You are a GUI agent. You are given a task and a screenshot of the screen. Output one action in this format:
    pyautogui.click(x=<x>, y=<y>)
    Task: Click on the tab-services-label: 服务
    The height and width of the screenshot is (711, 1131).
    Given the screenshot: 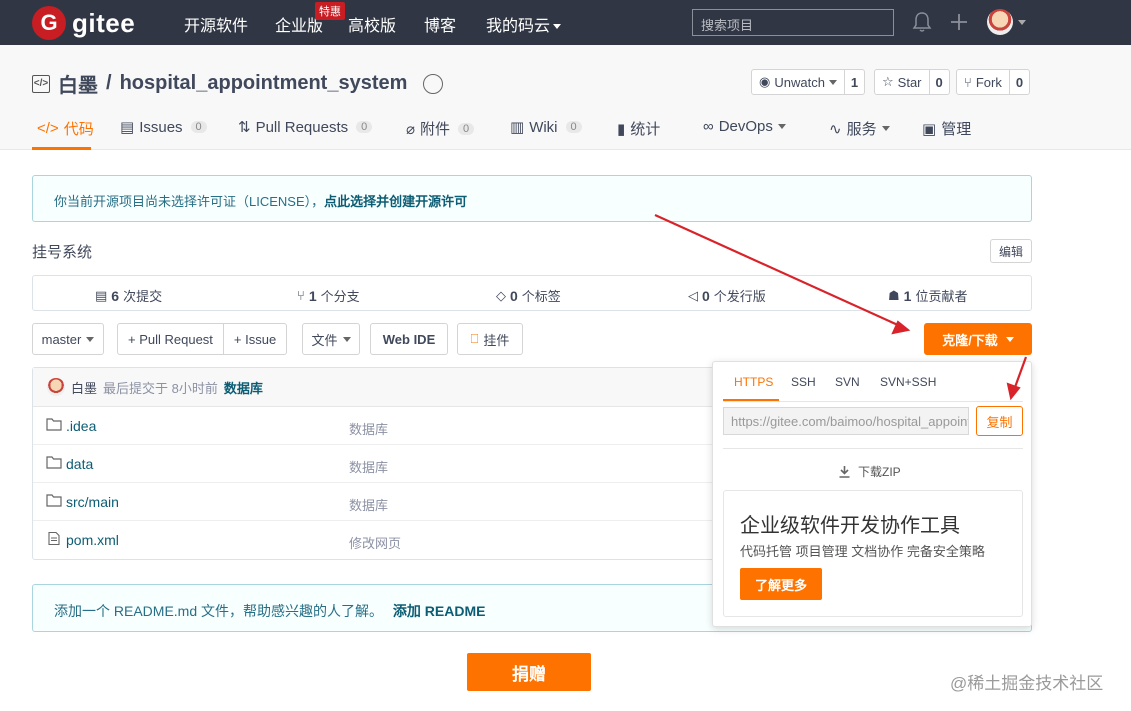 What is the action you would take?
    pyautogui.click(x=861, y=129)
    